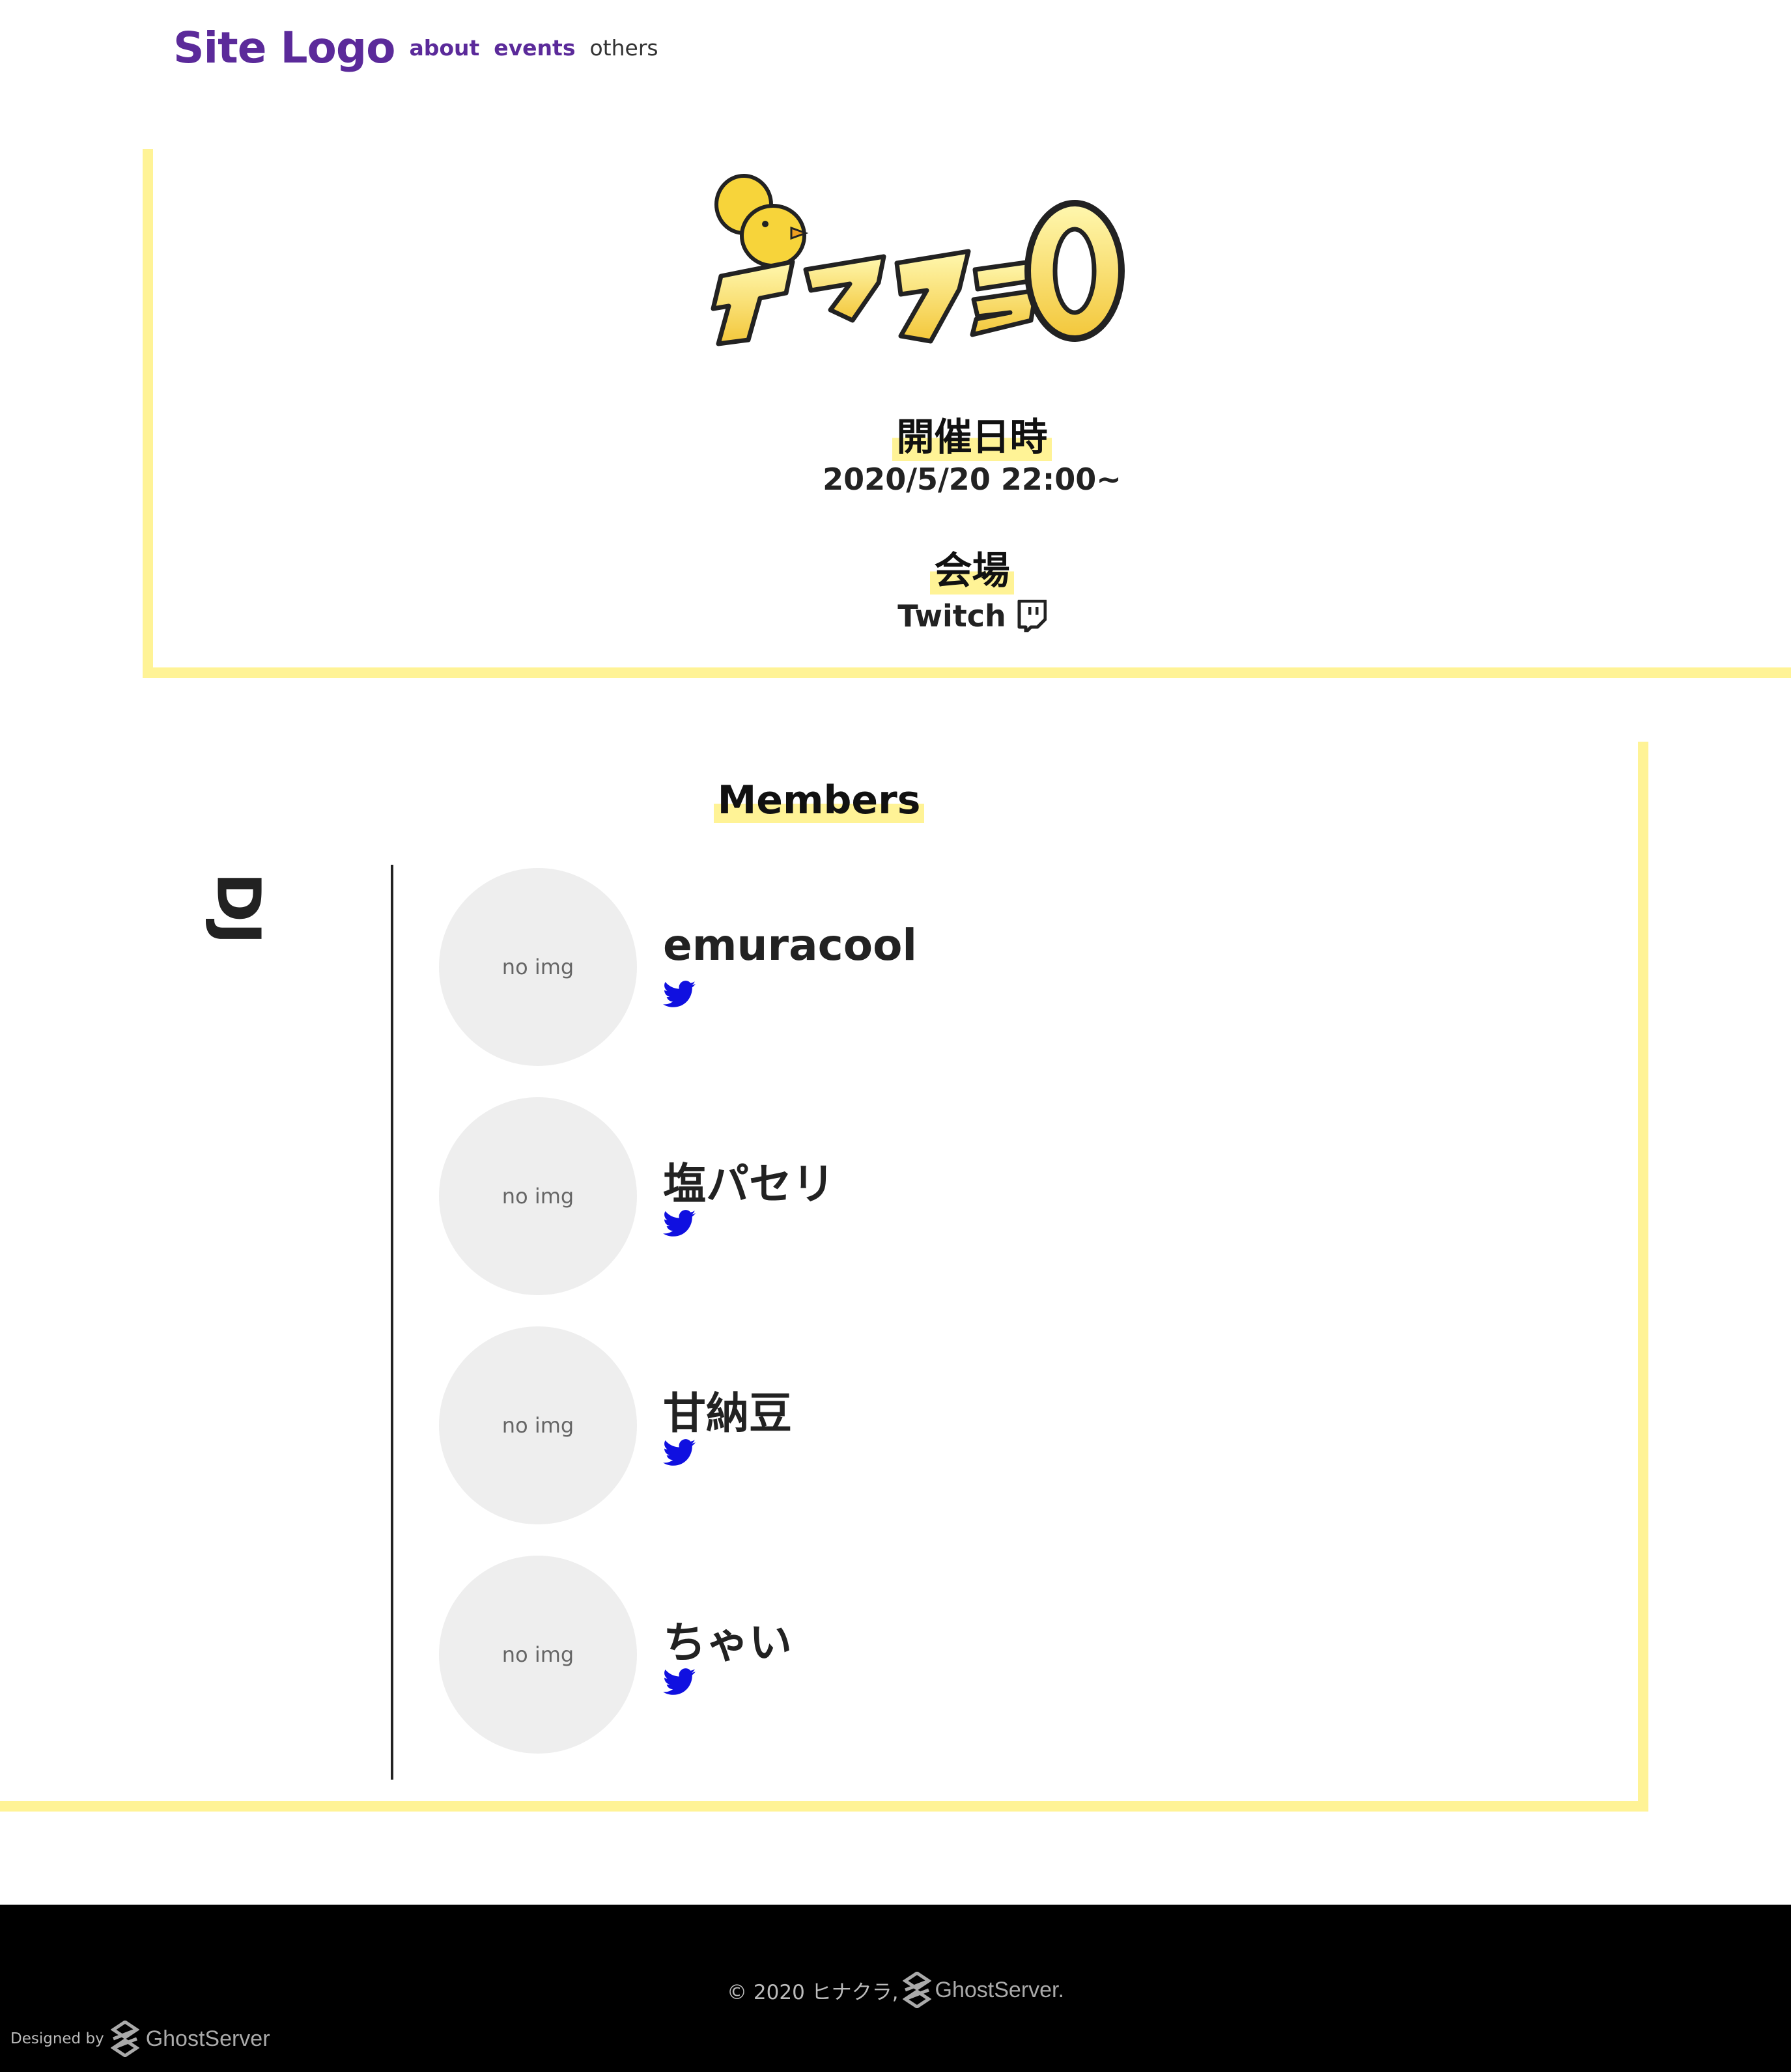 The height and width of the screenshot is (2072, 1791). What do you see at coordinates (927, 1441) in the screenshot?
I see `member-card: no img 甘納豆` at bounding box center [927, 1441].